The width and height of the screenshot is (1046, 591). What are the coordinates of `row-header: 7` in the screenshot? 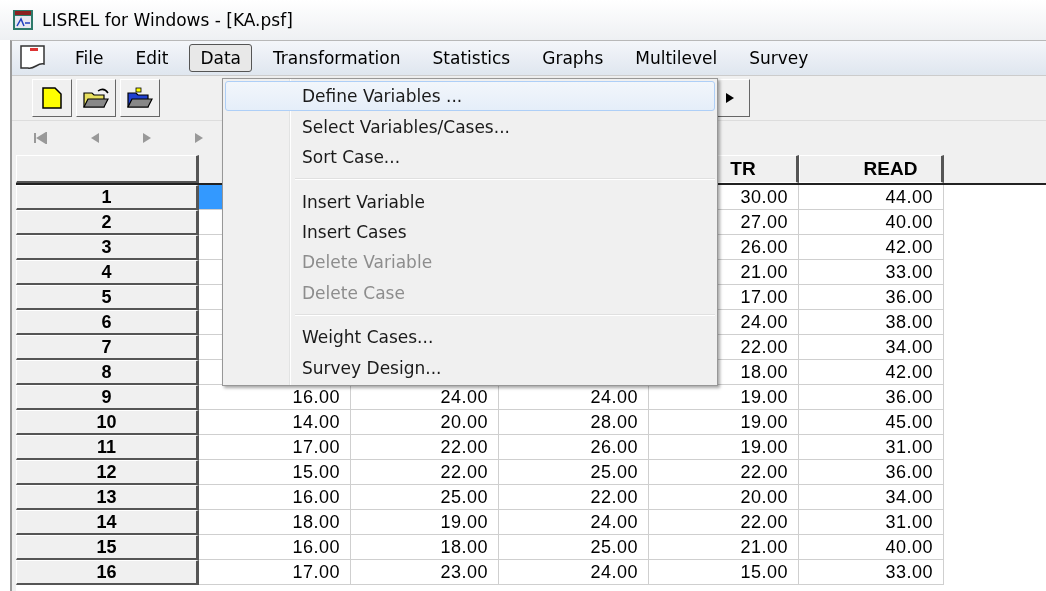 It's located at (107, 347).